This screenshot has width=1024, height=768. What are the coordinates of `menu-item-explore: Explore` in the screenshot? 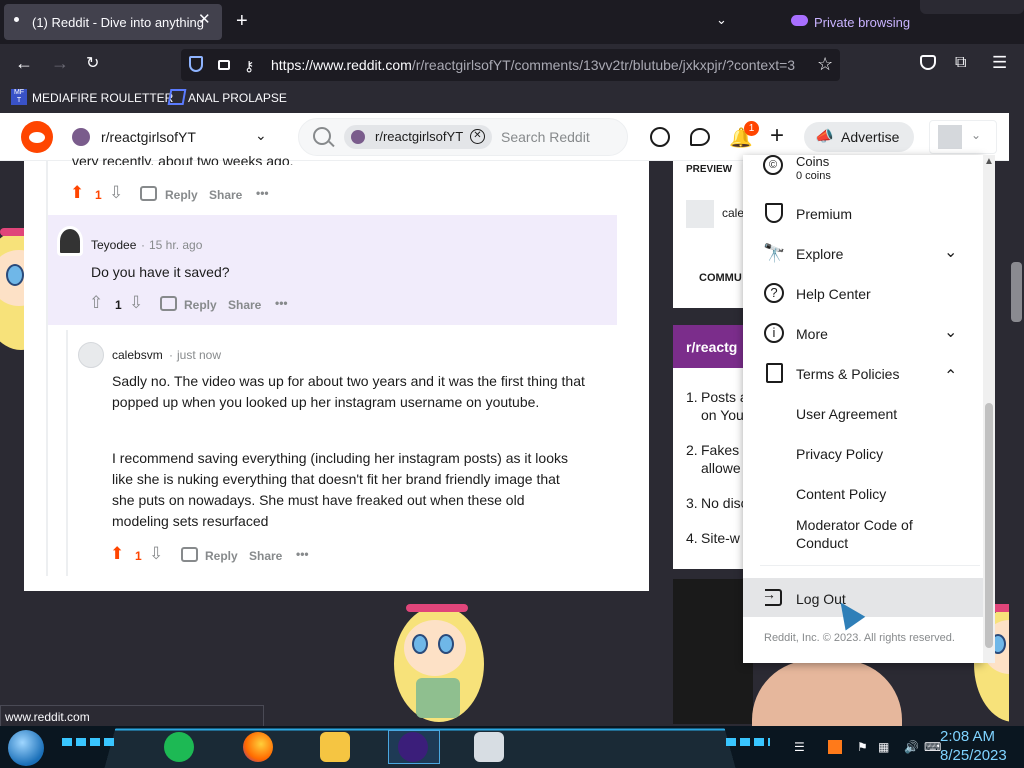 It's located at (819, 254).